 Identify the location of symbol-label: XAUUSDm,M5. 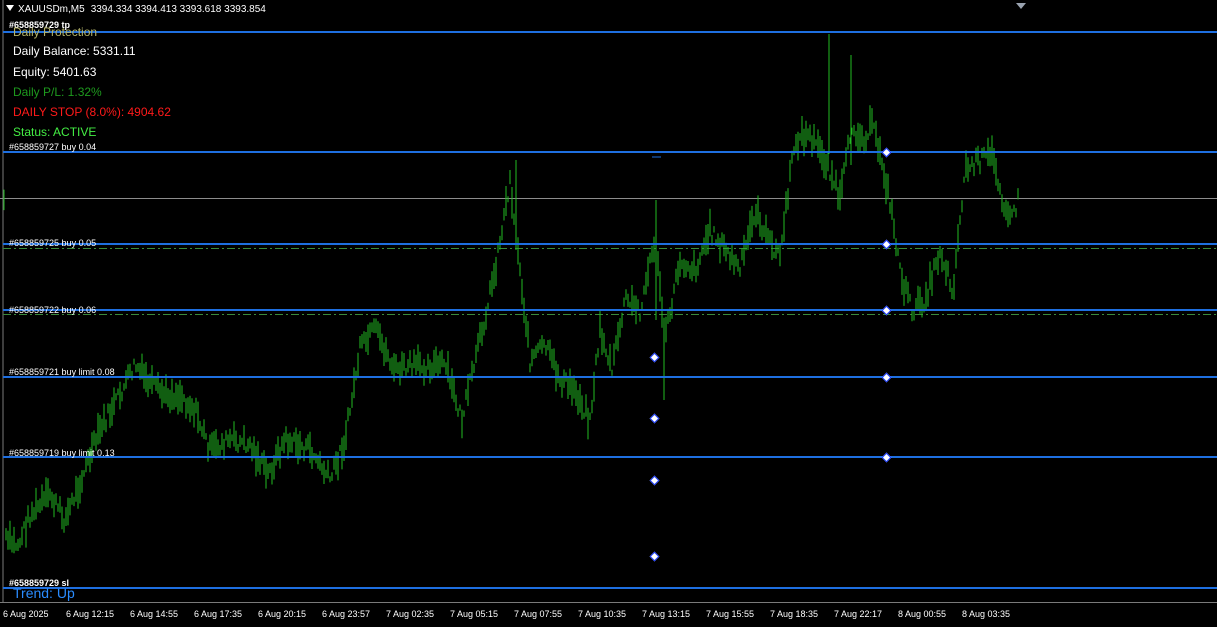
(51, 9).